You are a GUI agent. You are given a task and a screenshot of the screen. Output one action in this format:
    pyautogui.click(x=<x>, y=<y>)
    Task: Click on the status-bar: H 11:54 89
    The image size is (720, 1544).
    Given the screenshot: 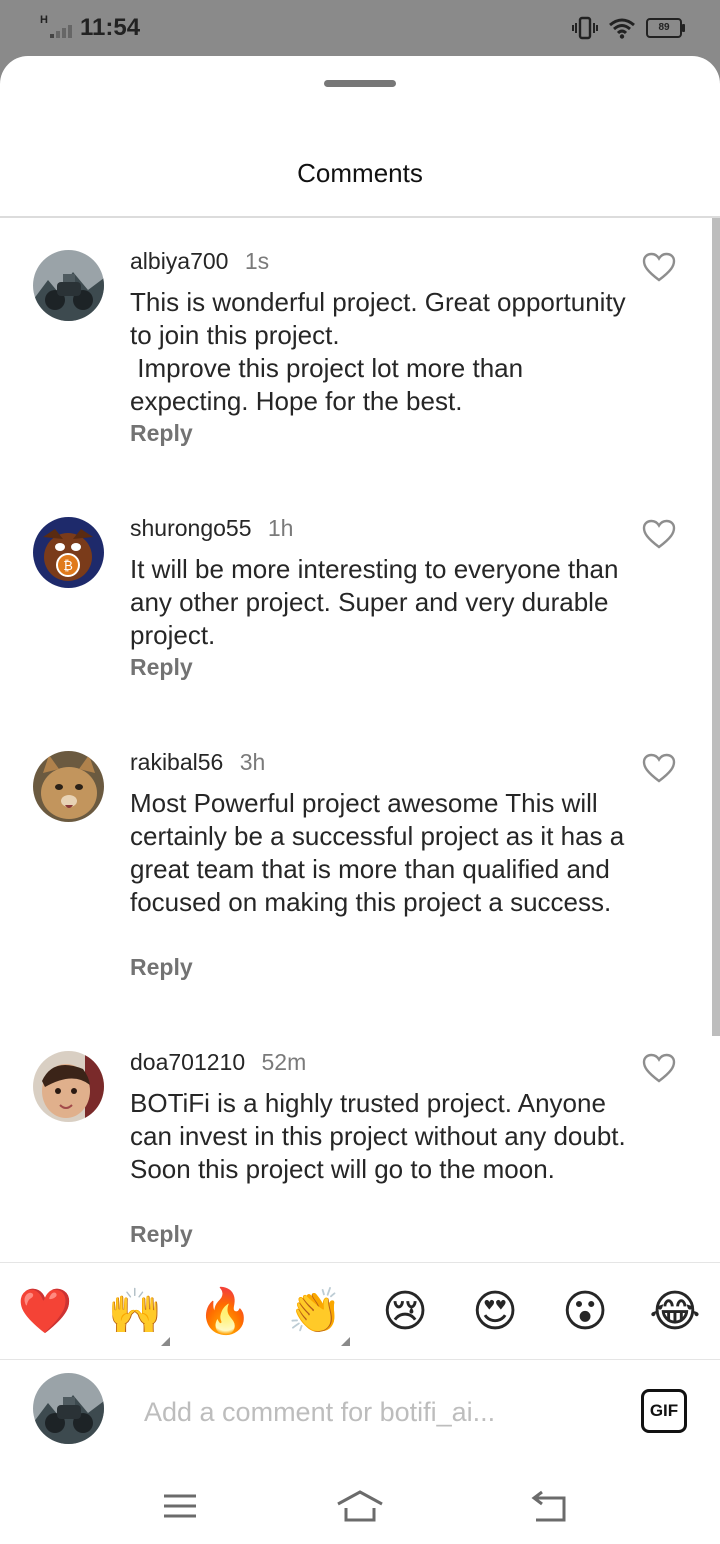 What is the action you would take?
    pyautogui.click(x=360, y=29)
    